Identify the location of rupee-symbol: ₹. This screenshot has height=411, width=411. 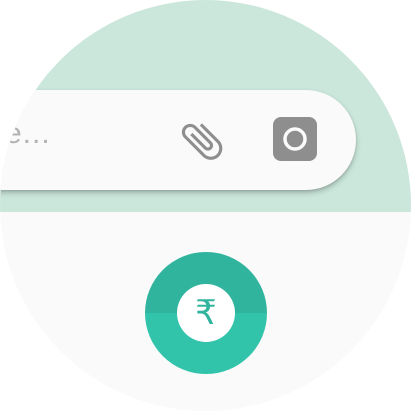
(206, 313).